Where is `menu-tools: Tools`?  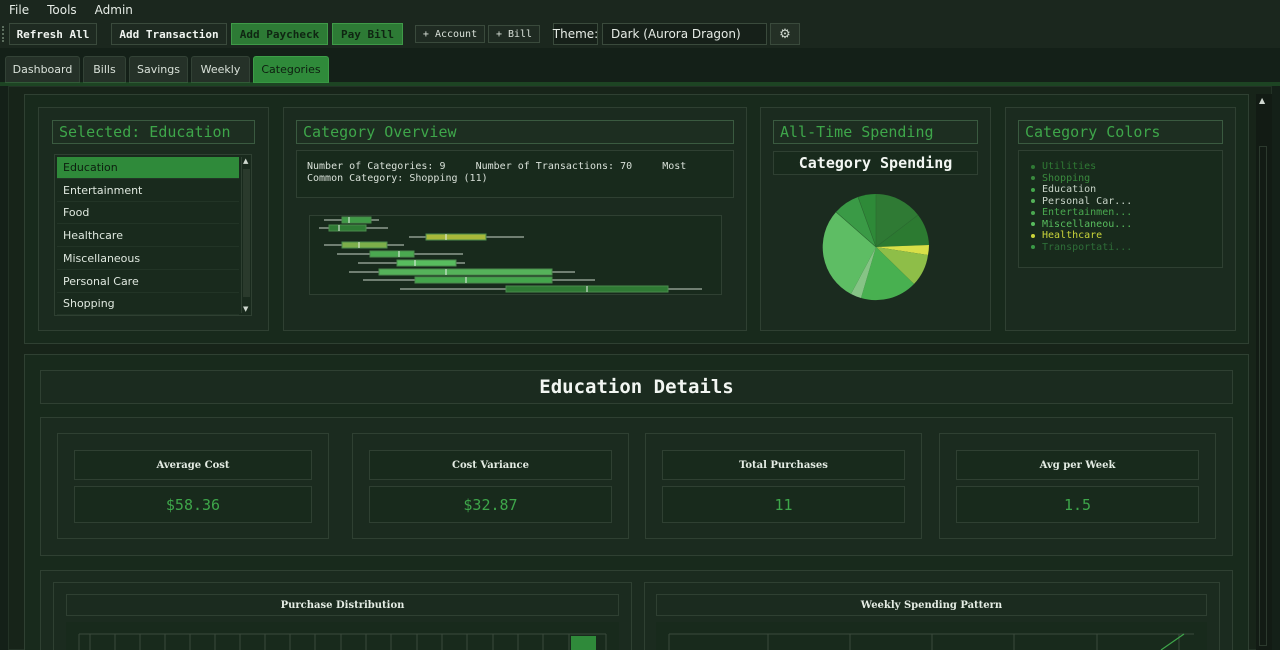
menu-tools: Tools is located at coordinates (62, 10).